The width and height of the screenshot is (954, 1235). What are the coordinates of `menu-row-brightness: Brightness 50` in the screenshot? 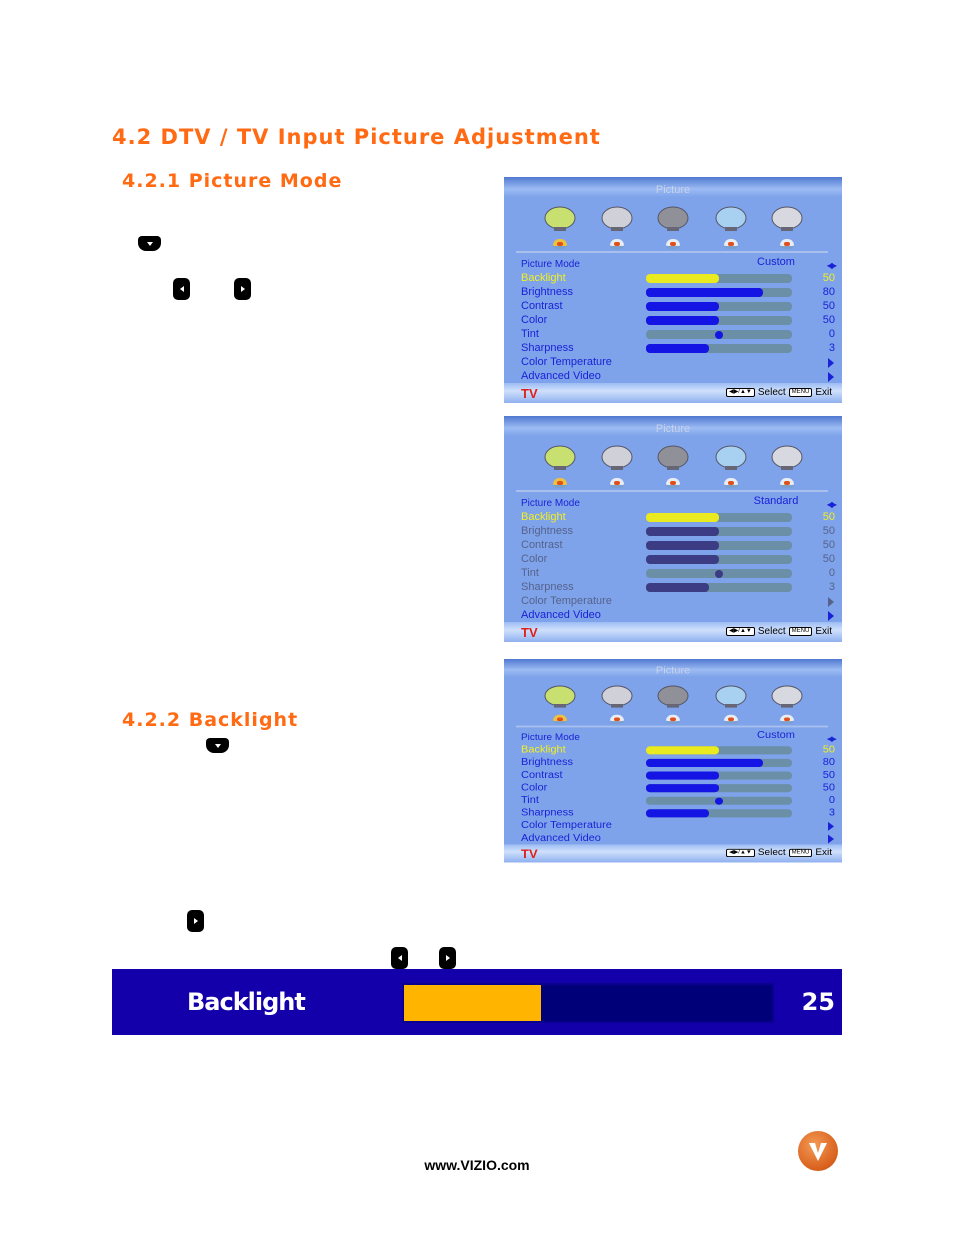 It's located at (678, 532).